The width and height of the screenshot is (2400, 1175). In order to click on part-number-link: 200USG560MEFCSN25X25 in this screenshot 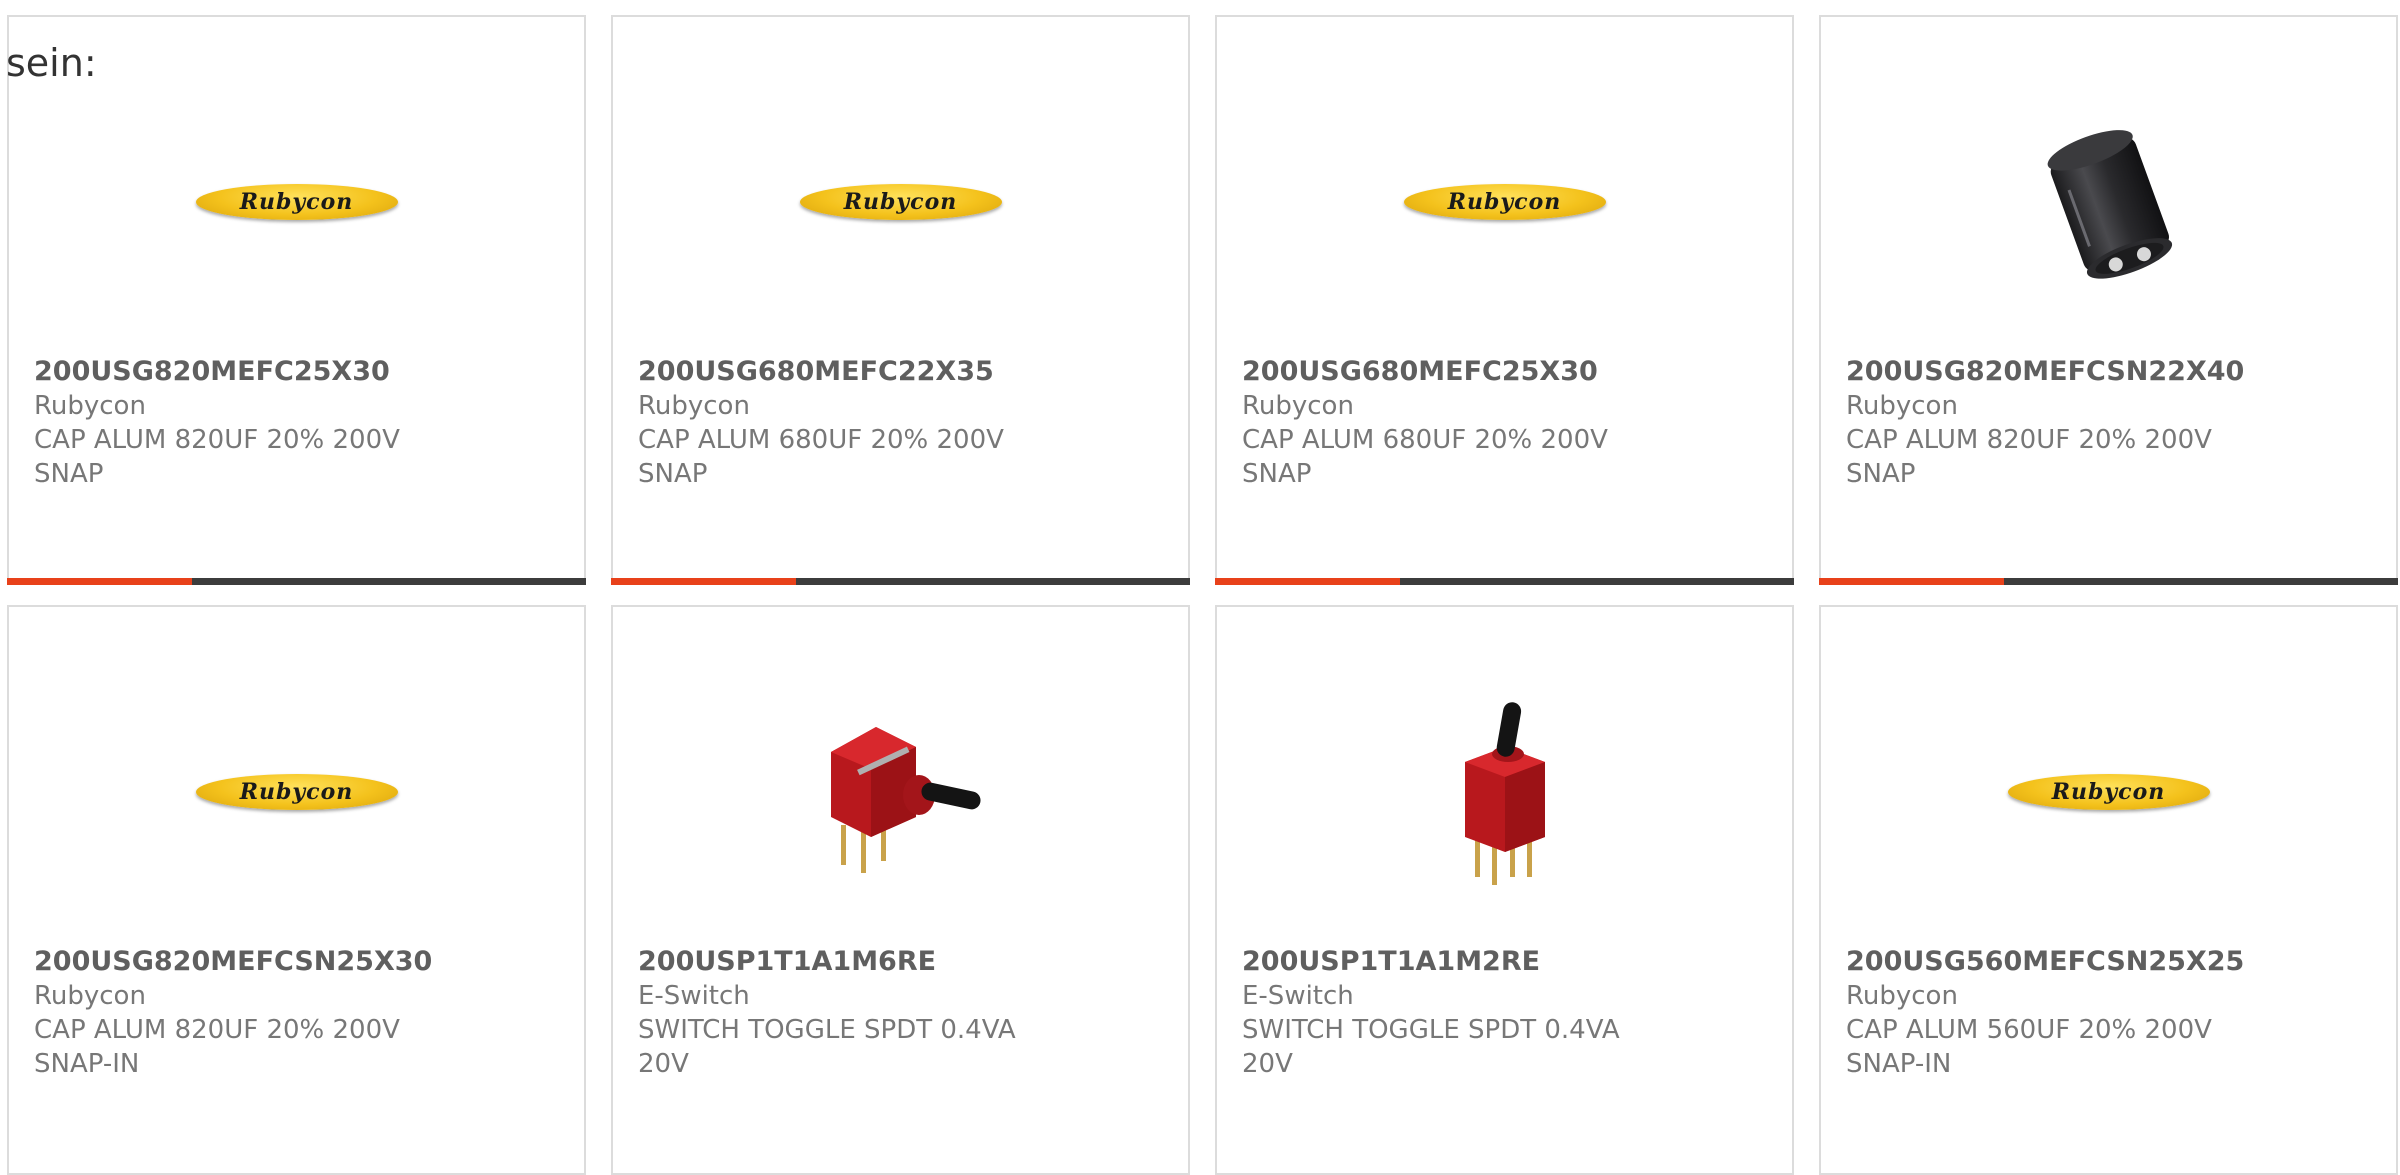, I will do `click(2111, 962)`.